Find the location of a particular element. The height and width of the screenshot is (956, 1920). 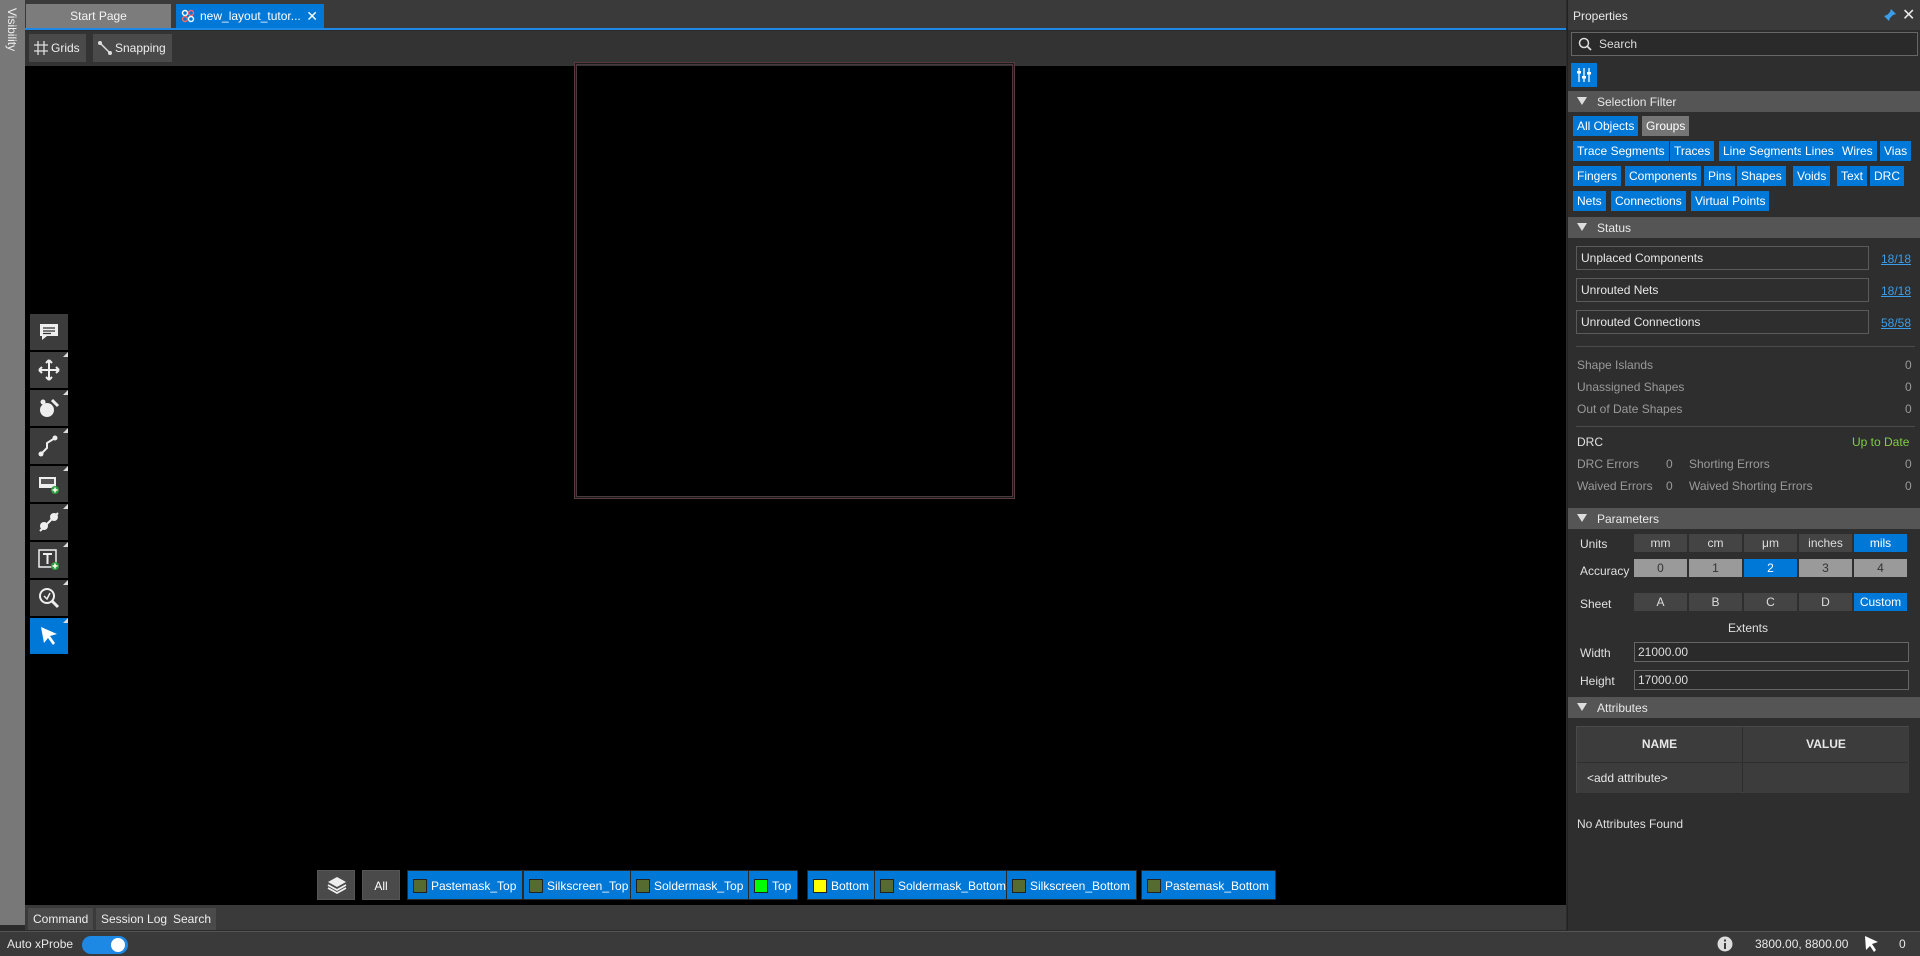

grids-button: Grids is located at coordinates (57, 48).